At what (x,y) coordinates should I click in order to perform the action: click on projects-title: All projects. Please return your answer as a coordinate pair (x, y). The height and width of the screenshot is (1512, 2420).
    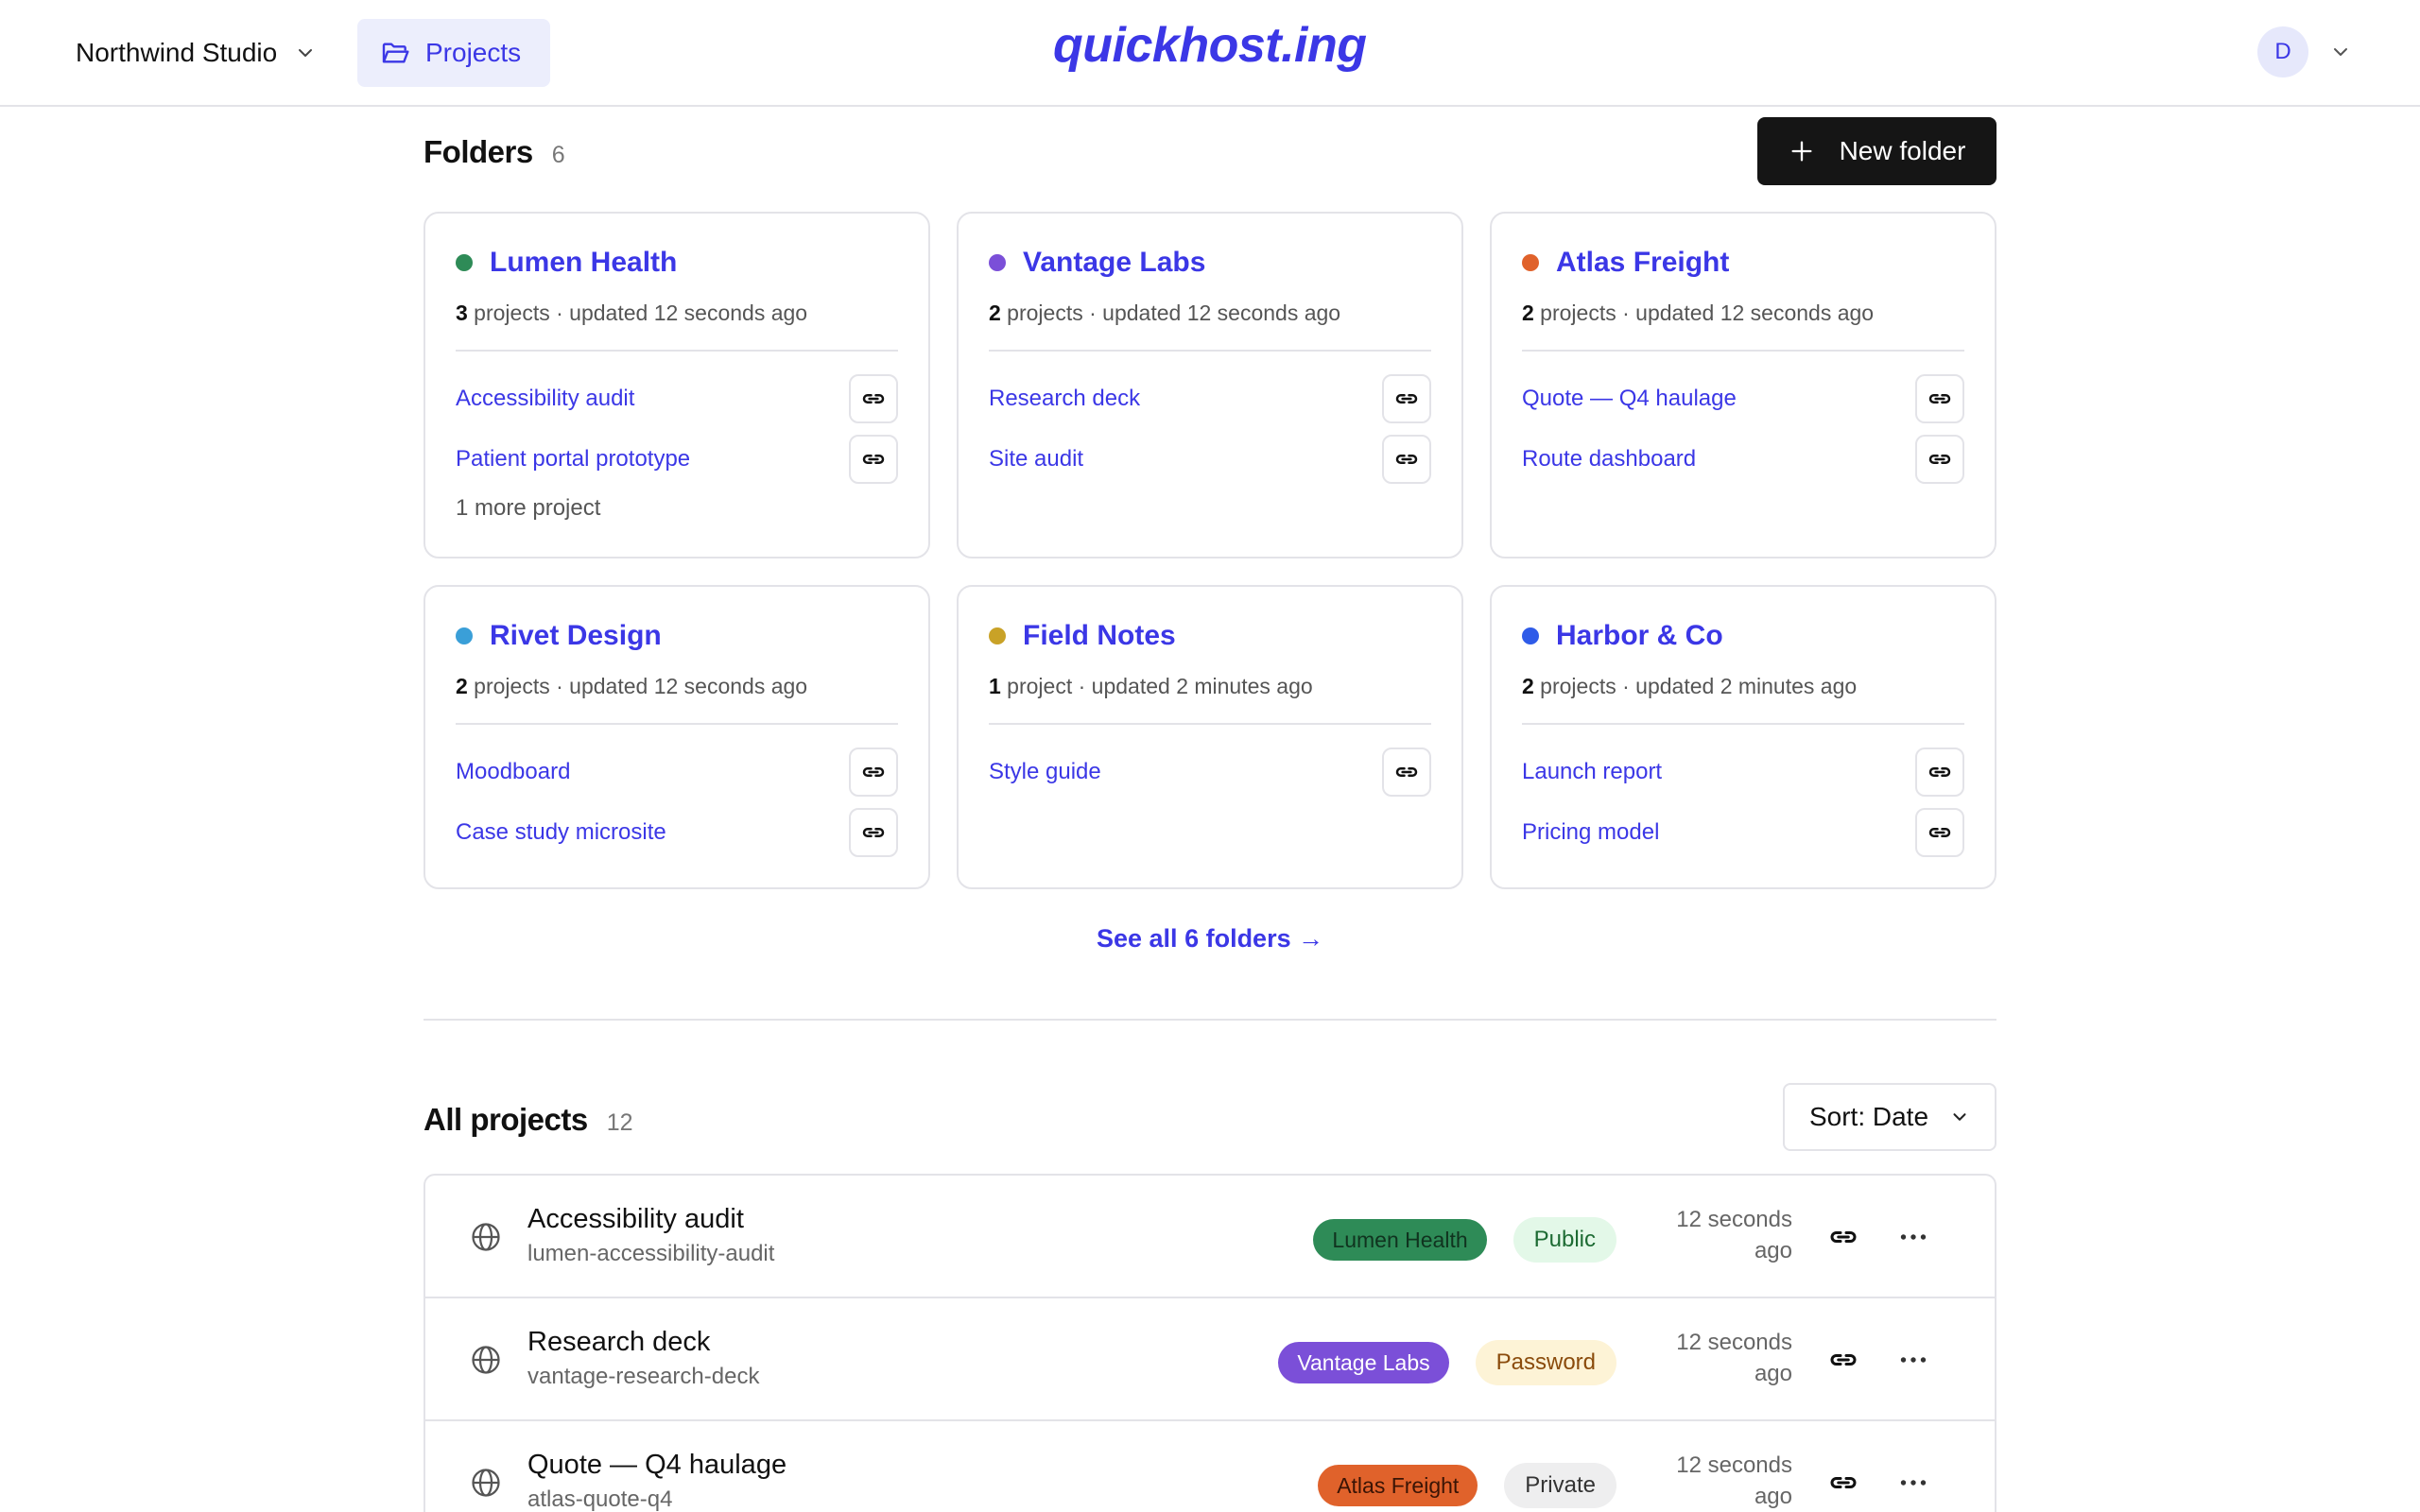
    Looking at the image, I should click on (506, 1119).